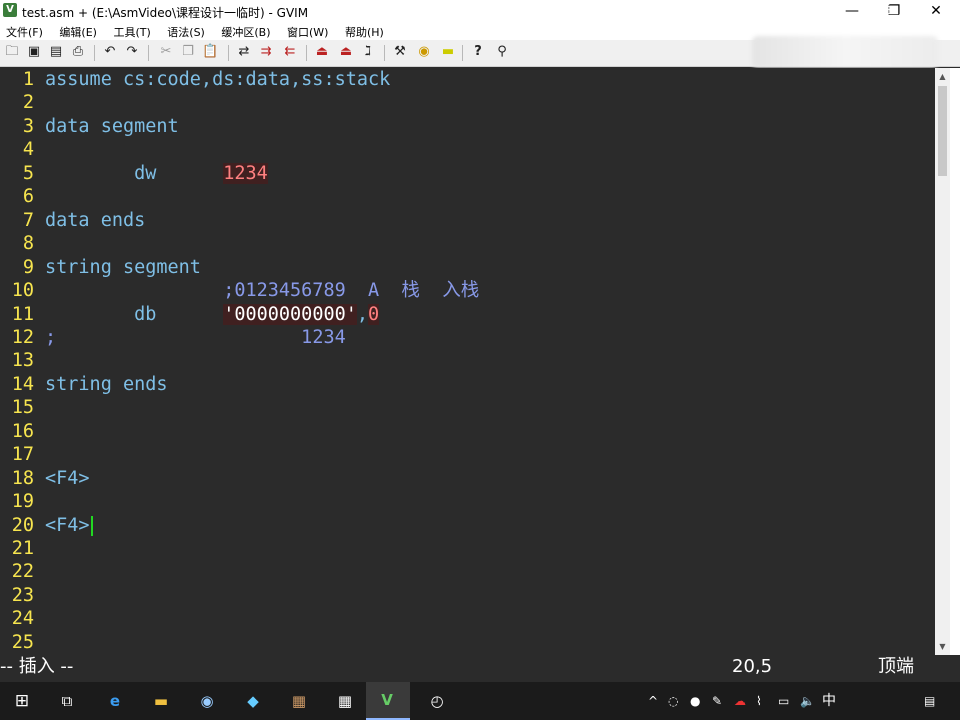 The height and width of the screenshot is (720, 960). I want to click on make-icon: ⚒, so click(400, 52).